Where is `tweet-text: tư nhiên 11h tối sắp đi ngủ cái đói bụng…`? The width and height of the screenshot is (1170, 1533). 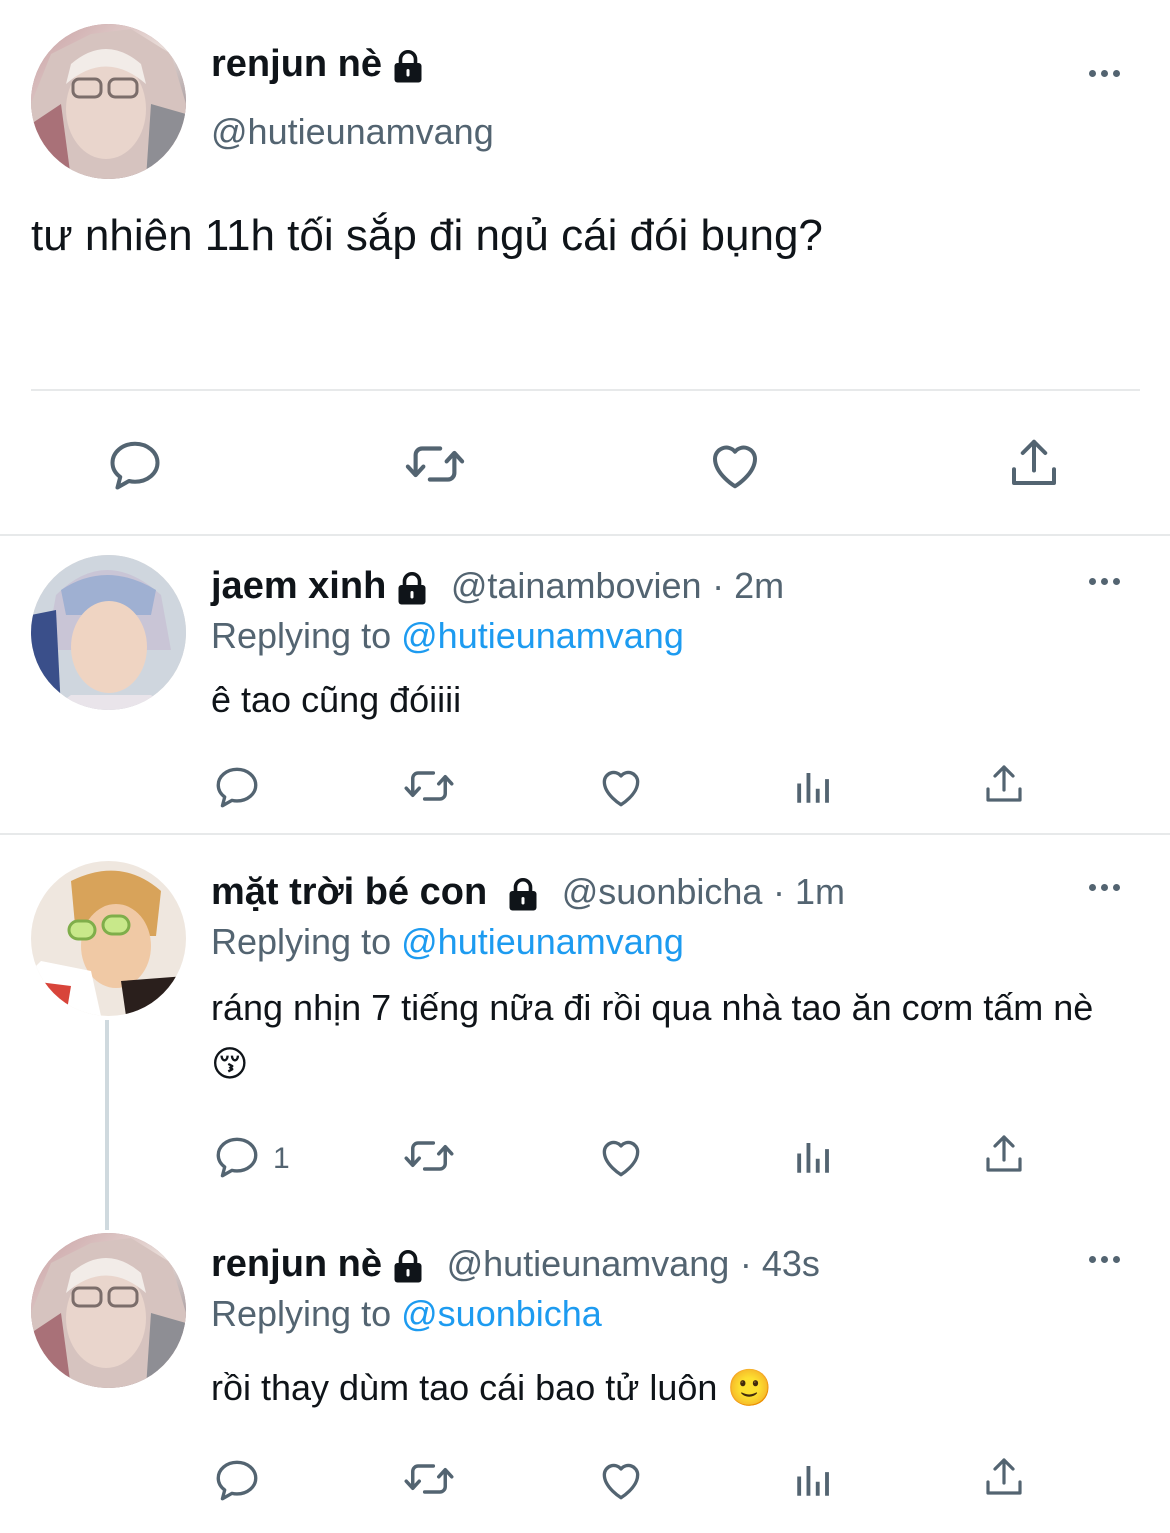
tweet-text: tư nhiên 11h tối sắp đi ngủ cái đói bụng… is located at coordinates (427, 235).